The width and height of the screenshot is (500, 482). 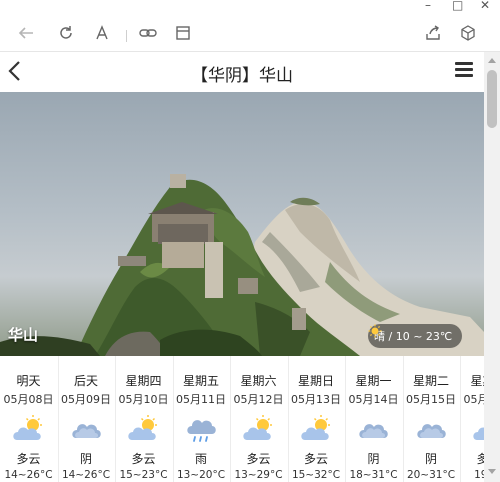 I want to click on forecast-day: 明天 05月08日 多云 14~26°C, so click(x=28, y=419).